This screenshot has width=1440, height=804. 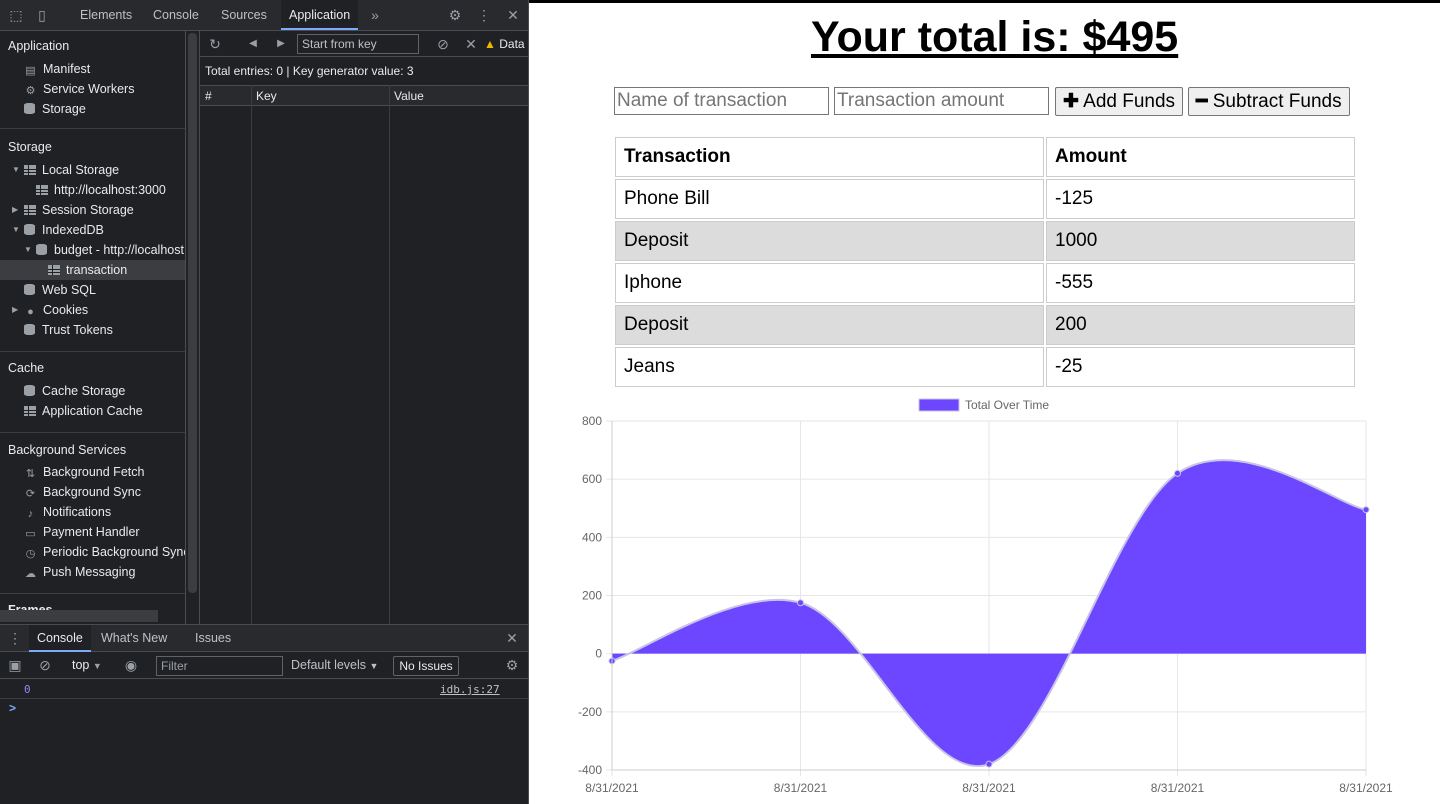 What do you see at coordinates (101, 190) in the screenshot?
I see `sidebar-item-localhost-origin: http://localhost:3000` at bounding box center [101, 190].